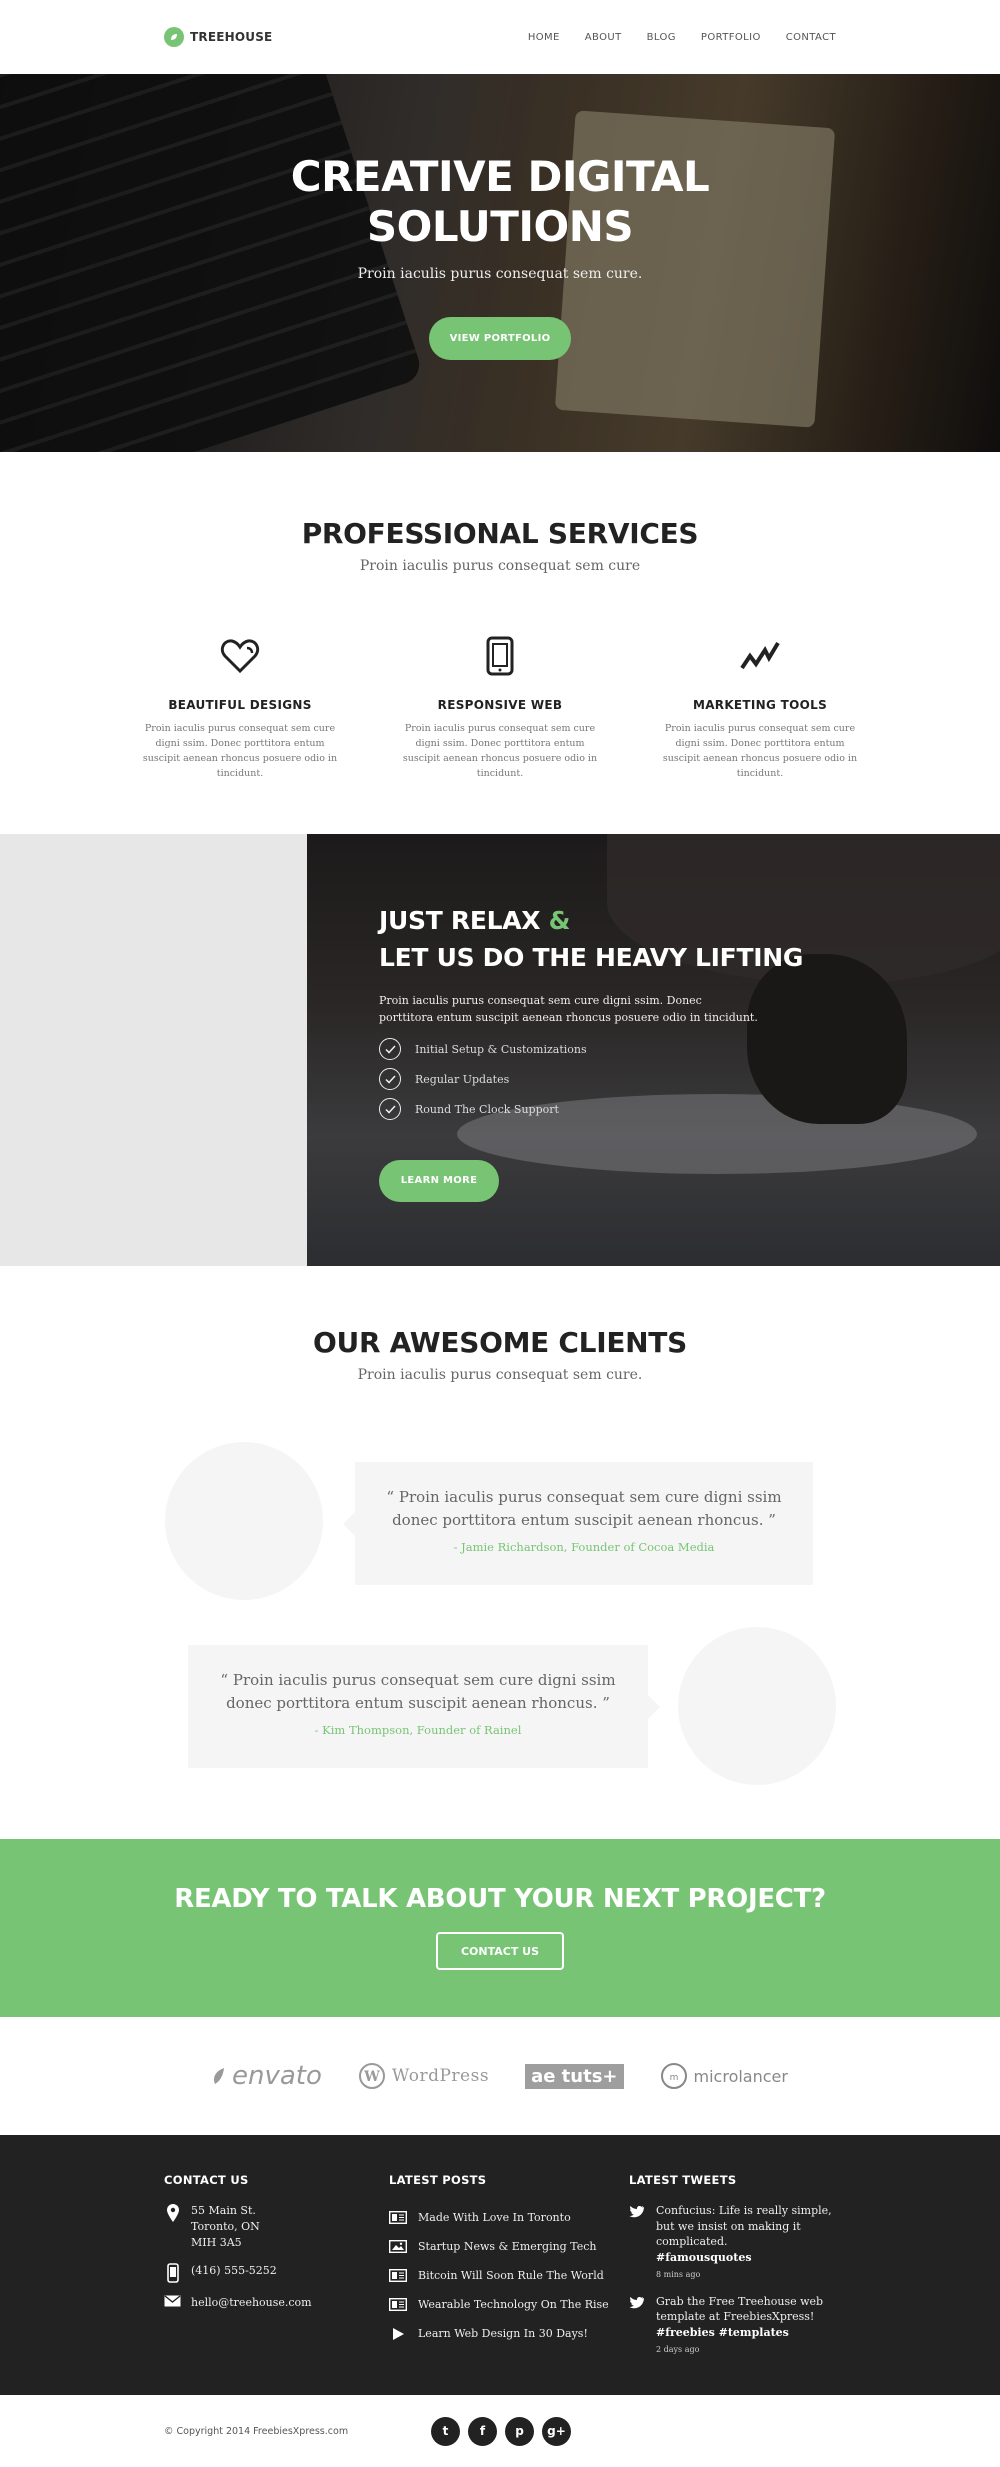 The image size is (1000, 2467). I want to click on nav-about: ABOUT, so click(603, 37).